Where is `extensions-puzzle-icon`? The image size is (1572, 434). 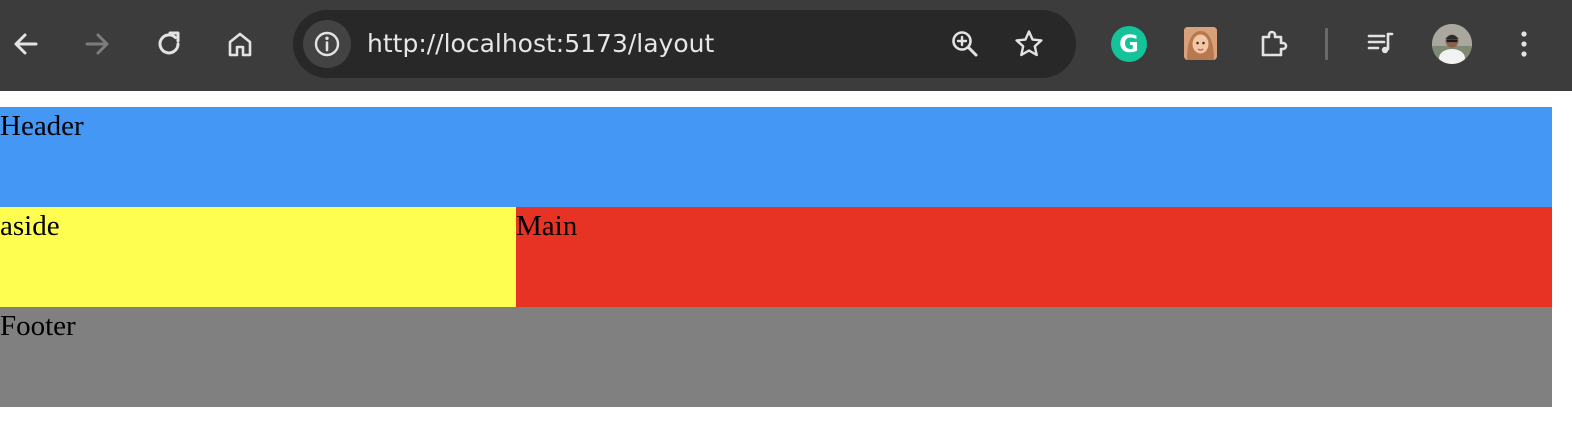
extensions-puzzle-icon is located at coordinates (1274, 43).